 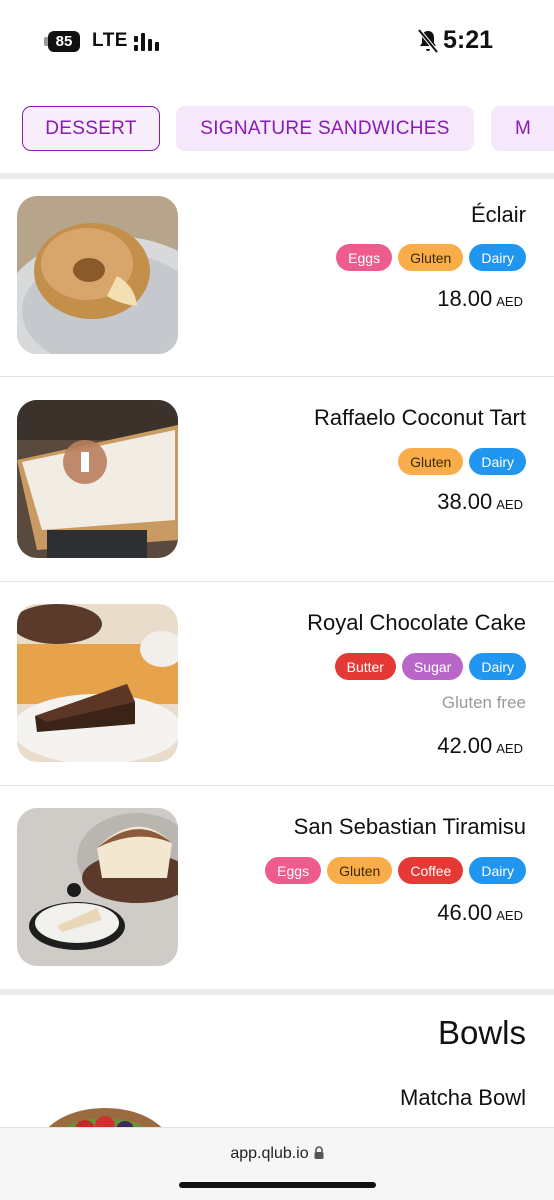 What do you see at coordinates (463, 1098) in the screenshot?
I see `menu-item-matcha-bowl: Matcha Bowl` at bounding box center [463, 1098].